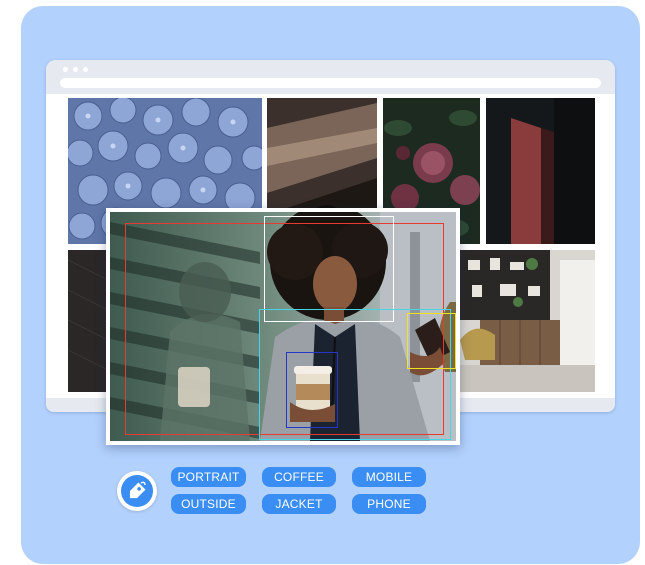 The height and width of the screenshot is (565, 645). I want to click on tag-icon, so click(137, 490).